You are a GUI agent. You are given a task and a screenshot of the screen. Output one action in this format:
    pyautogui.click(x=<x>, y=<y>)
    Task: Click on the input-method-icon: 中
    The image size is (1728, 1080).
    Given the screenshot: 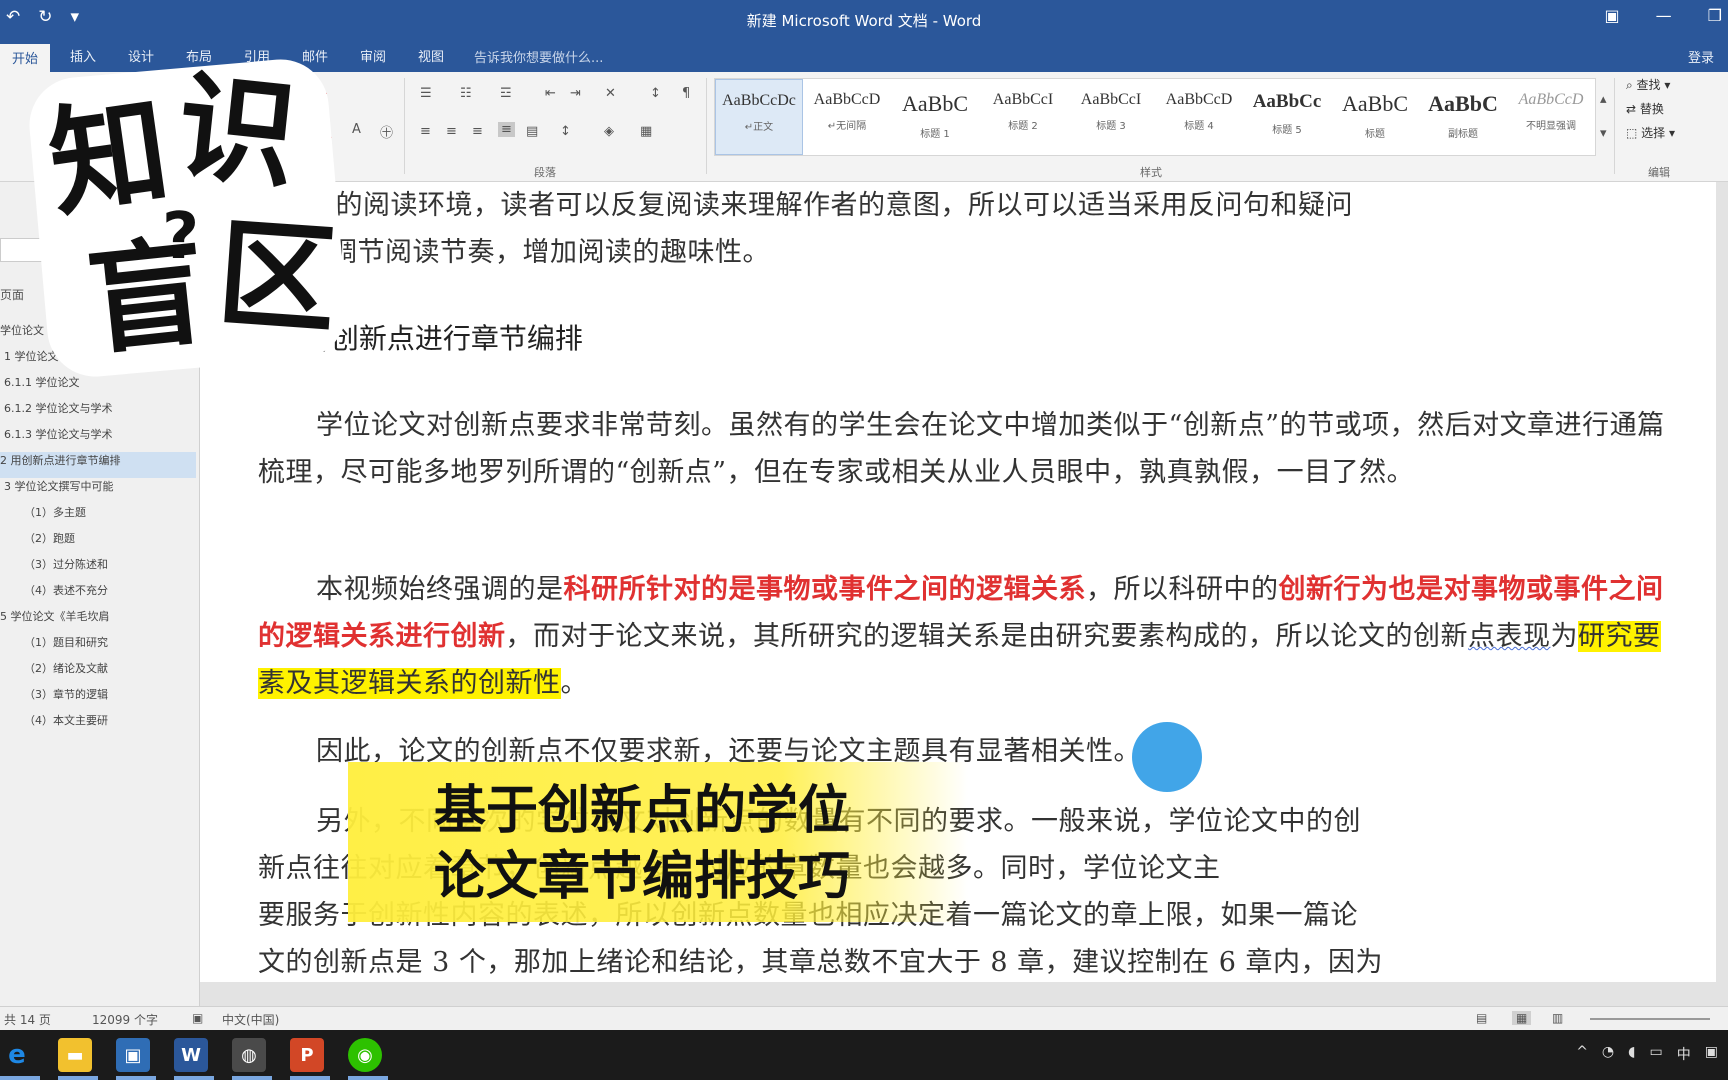 What is the action you would take?
    pyautogui.click(x=1684, y=1054)
    